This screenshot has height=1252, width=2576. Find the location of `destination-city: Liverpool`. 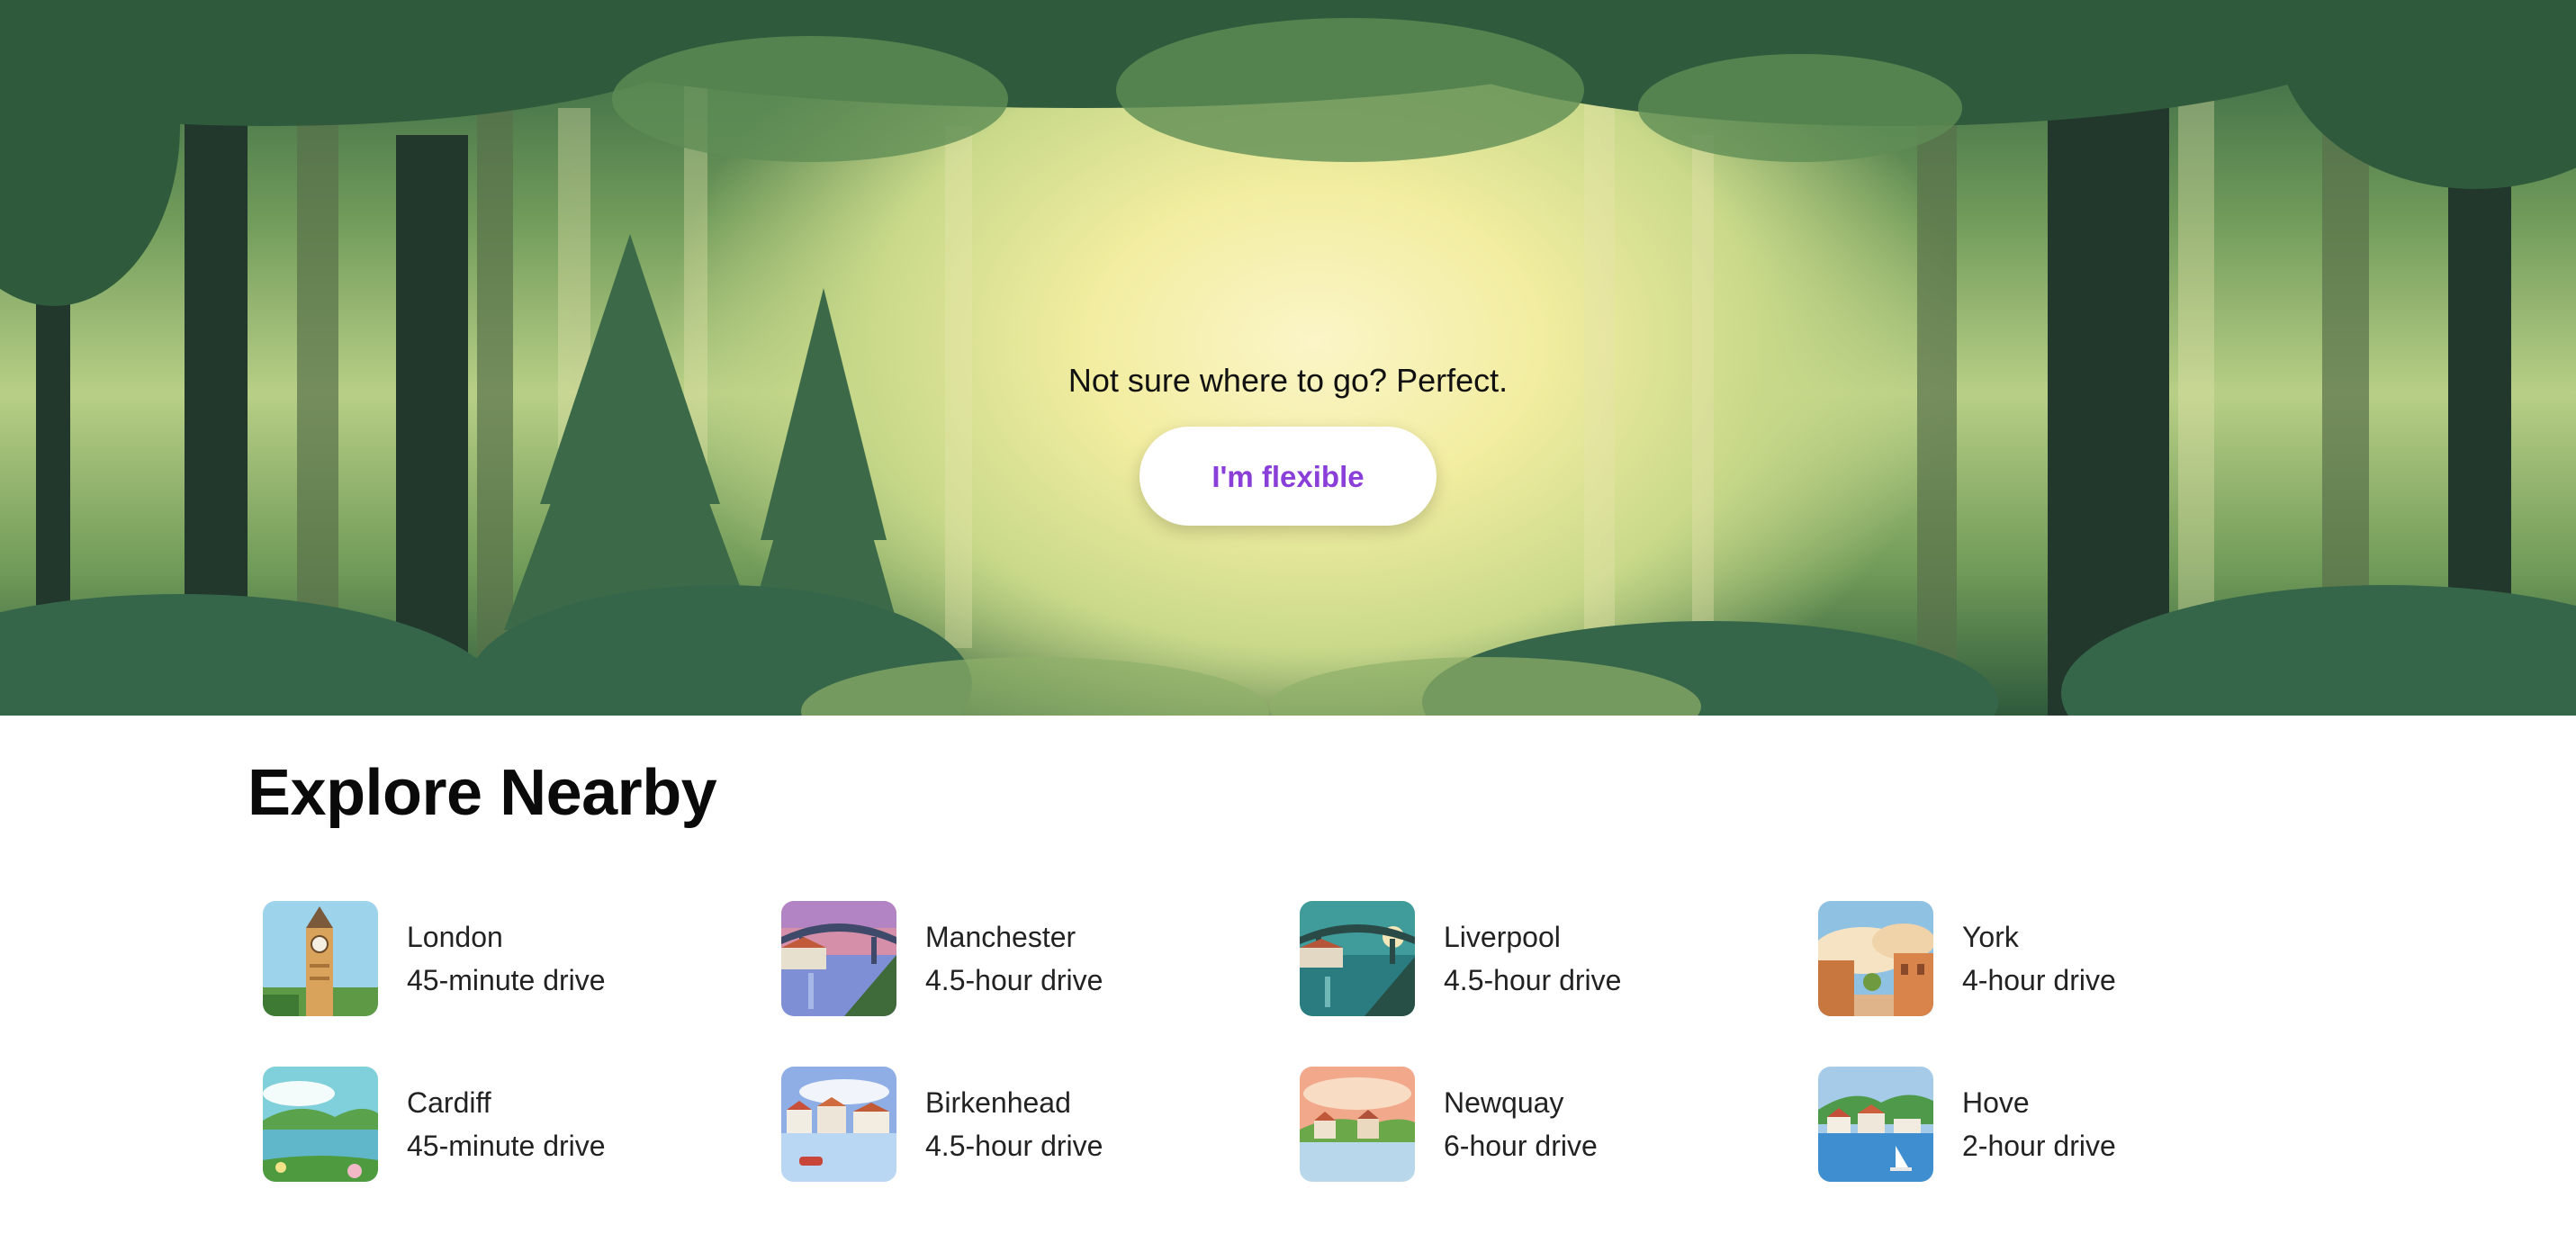

destination-city: Liverpool is located at coordinates (1502, 937).